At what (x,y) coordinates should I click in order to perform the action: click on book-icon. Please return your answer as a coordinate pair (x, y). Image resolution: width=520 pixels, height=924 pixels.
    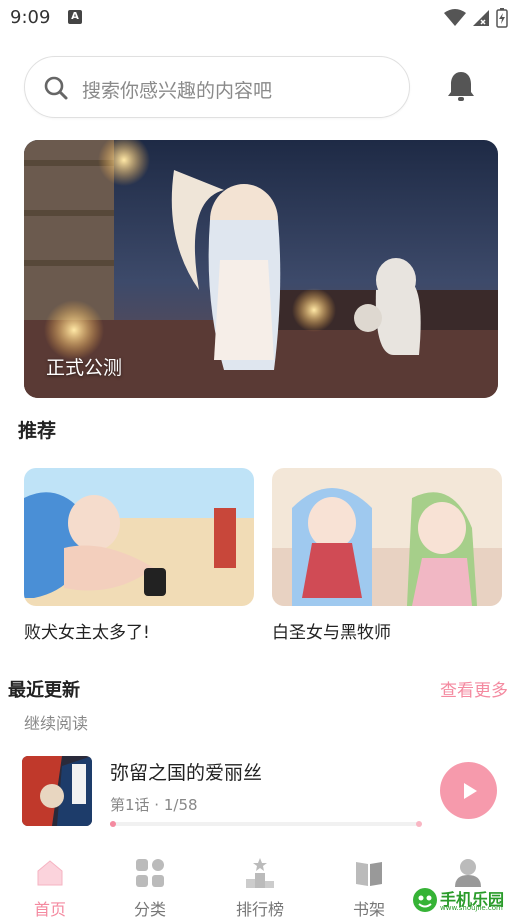
    Looking at the image, I should click on (369, 874).